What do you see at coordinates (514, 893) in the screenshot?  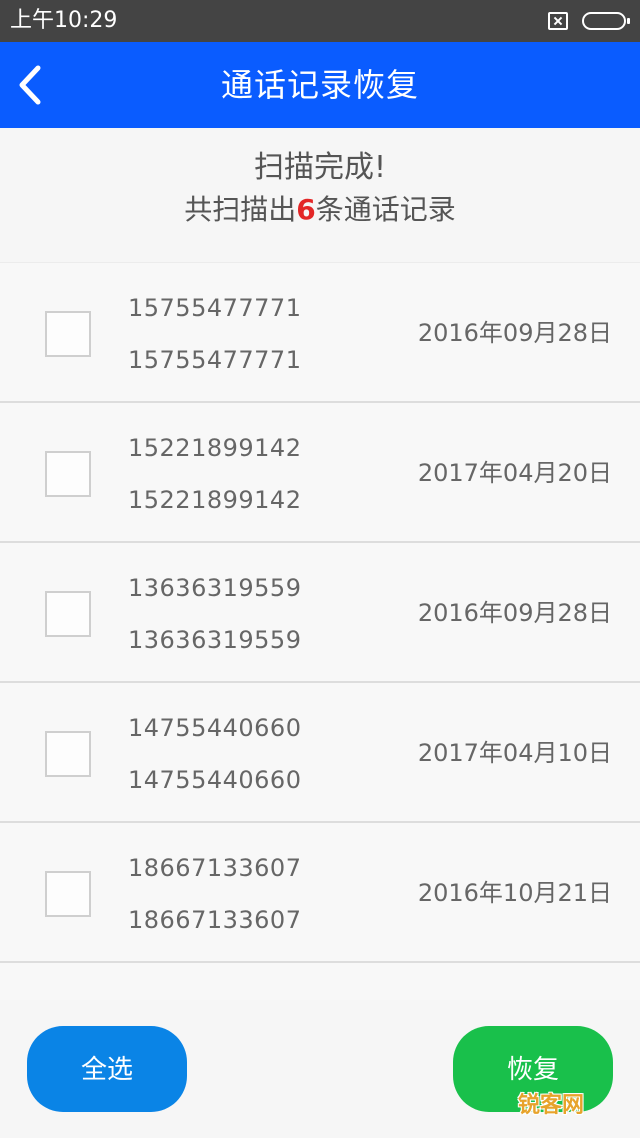 I see `record-date: 2016年10月21日` at bounding box center [514, 893].